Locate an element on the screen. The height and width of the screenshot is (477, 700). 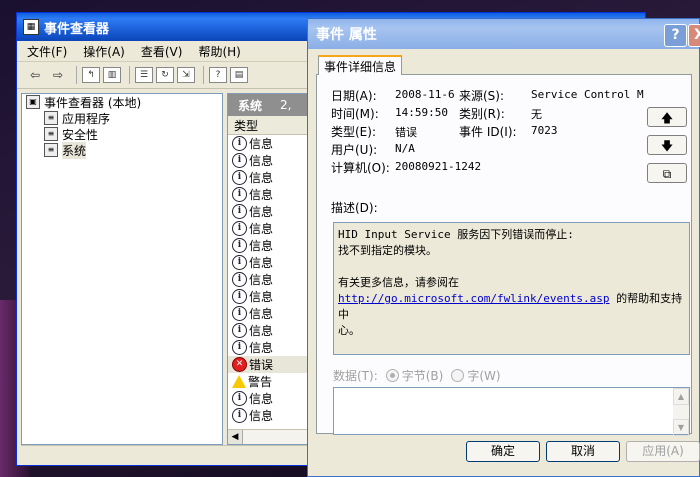
dialog-titlebar: 事件 属性 ? X is located at coordinates (504, 34).